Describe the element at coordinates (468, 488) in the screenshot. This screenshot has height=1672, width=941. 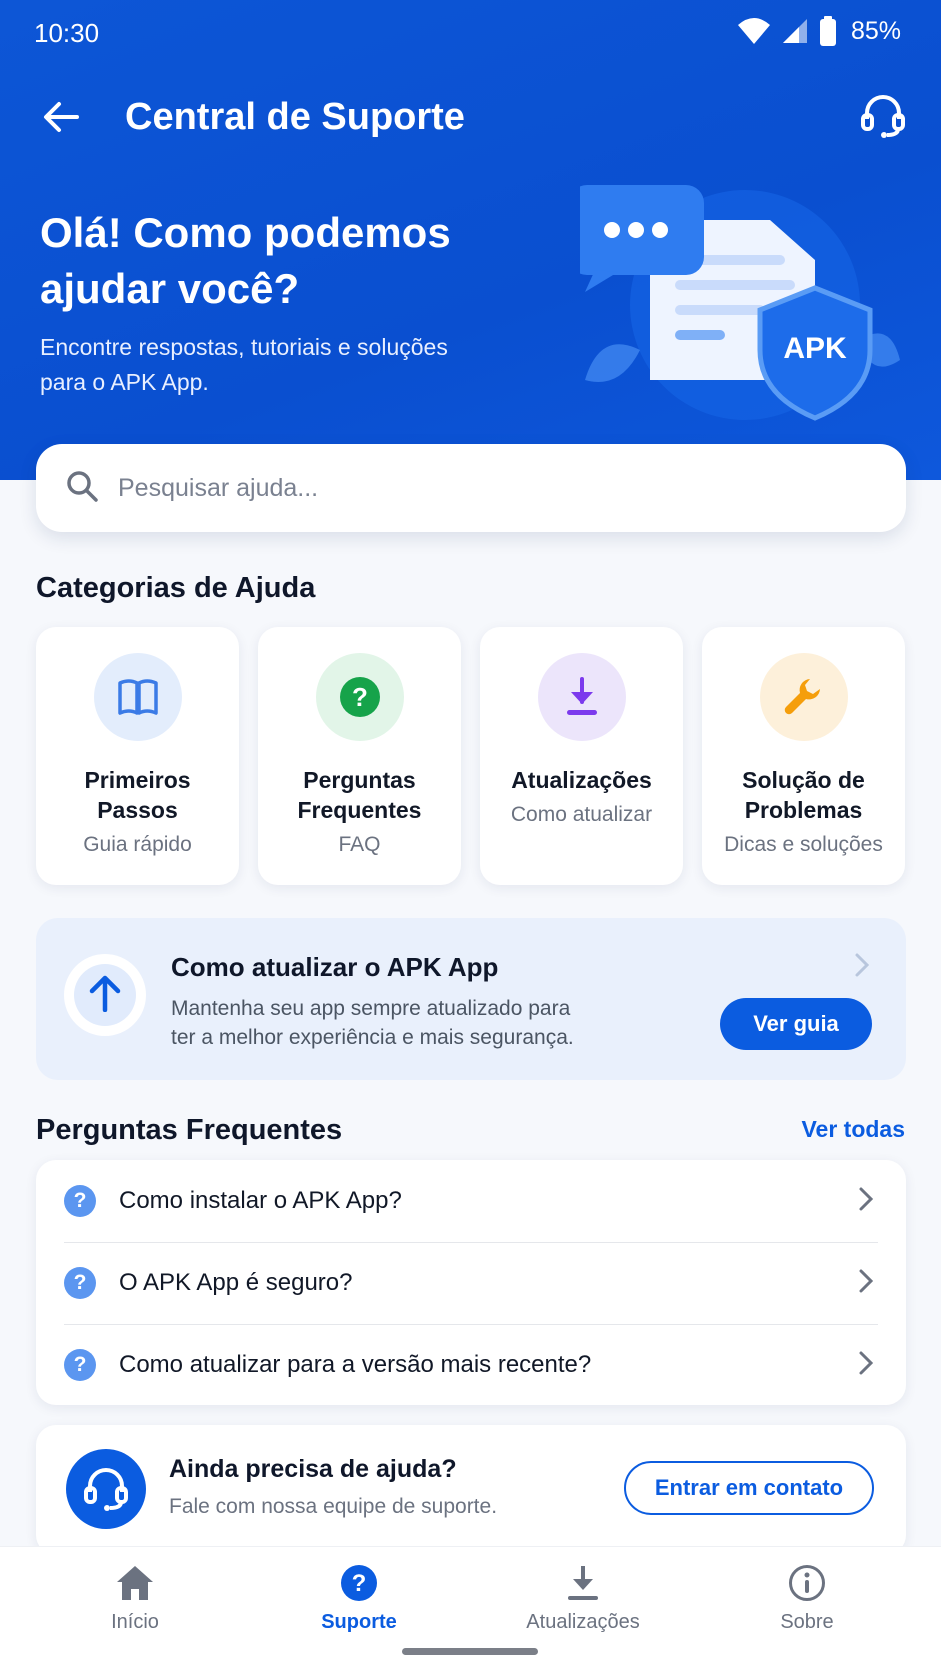
I see `search-input` at that location.